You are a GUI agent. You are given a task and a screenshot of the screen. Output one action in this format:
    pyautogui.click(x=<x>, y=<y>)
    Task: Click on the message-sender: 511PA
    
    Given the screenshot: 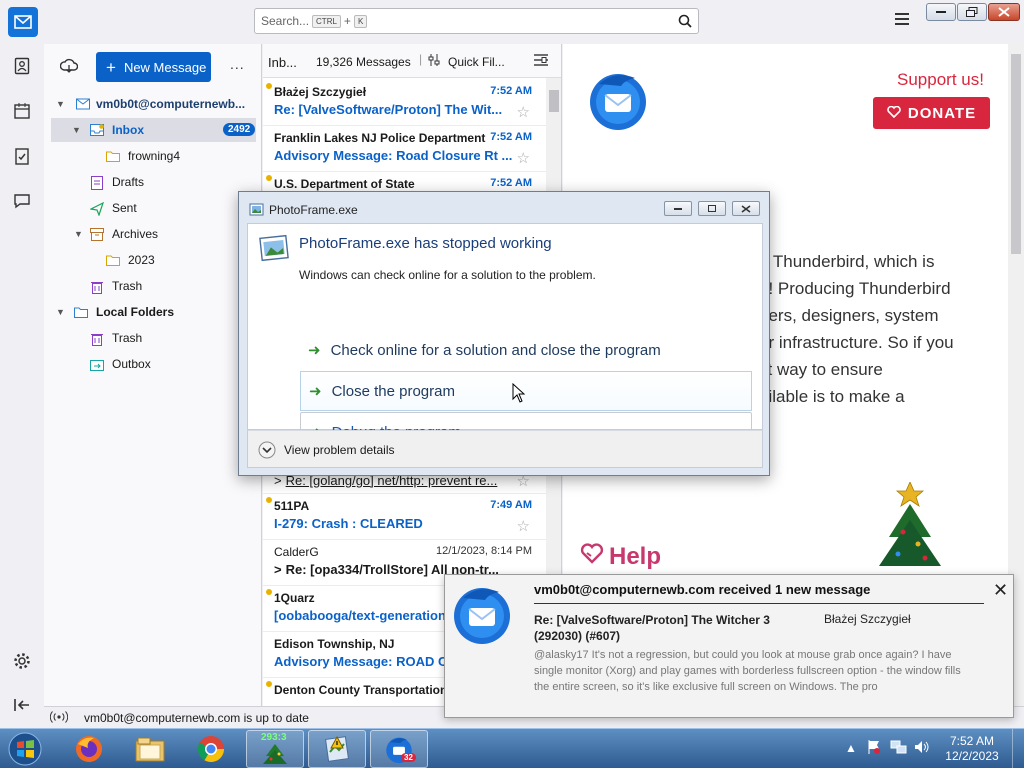 What is the action you would take?
    pyautogui.click(x=292, y=506)
    